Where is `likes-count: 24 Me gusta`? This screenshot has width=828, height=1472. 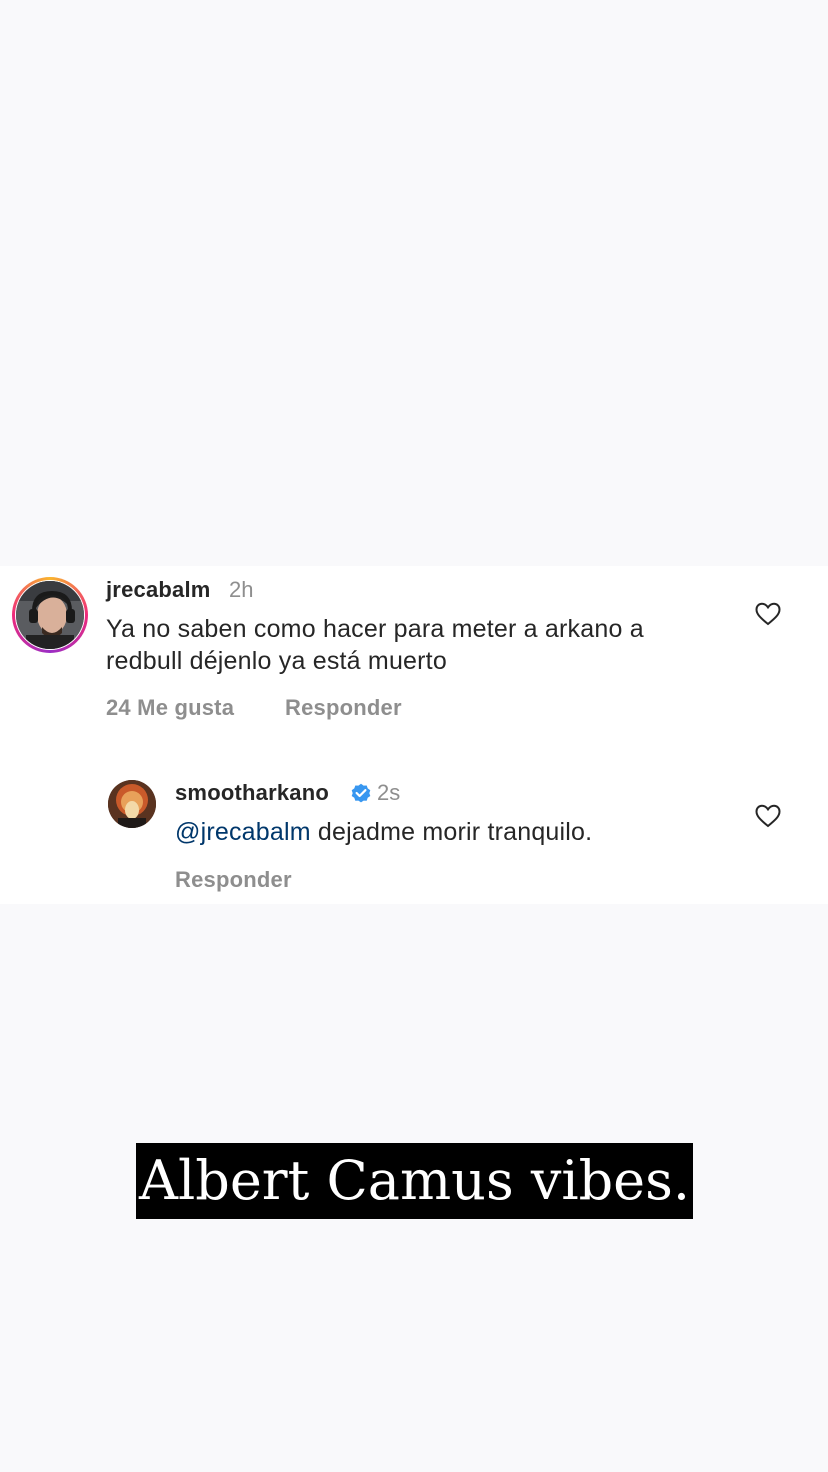
likes-count: 24 Me gusta is located at coordinates (170, 708).